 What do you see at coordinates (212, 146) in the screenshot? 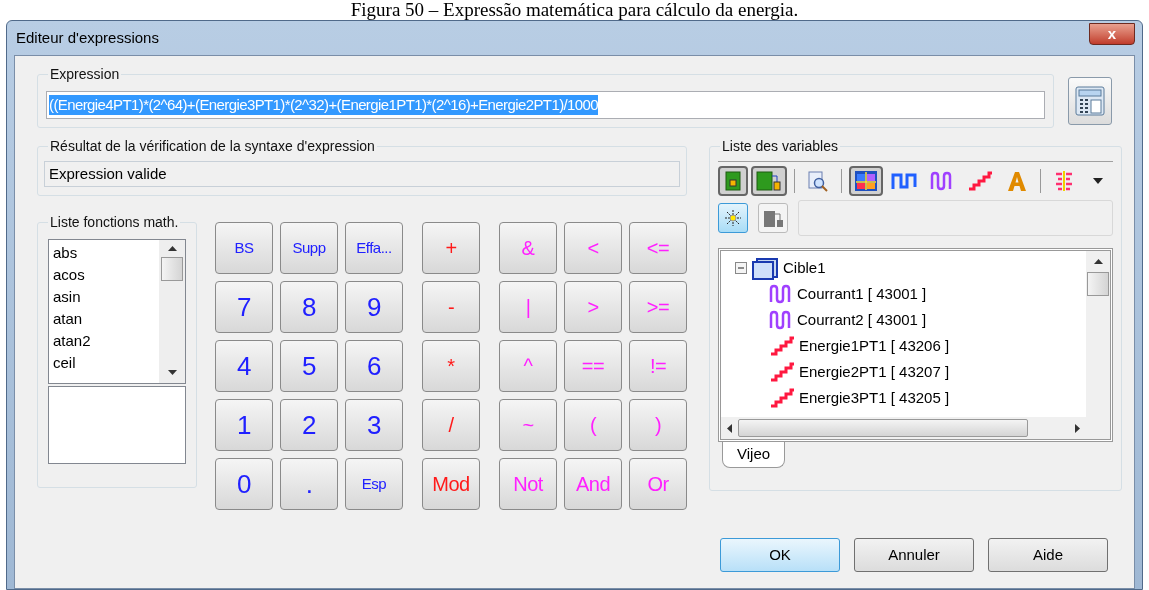
I see `group-label: Résultat de la vérification de la syntaxe d'expression` at bounding box center [212, 146].